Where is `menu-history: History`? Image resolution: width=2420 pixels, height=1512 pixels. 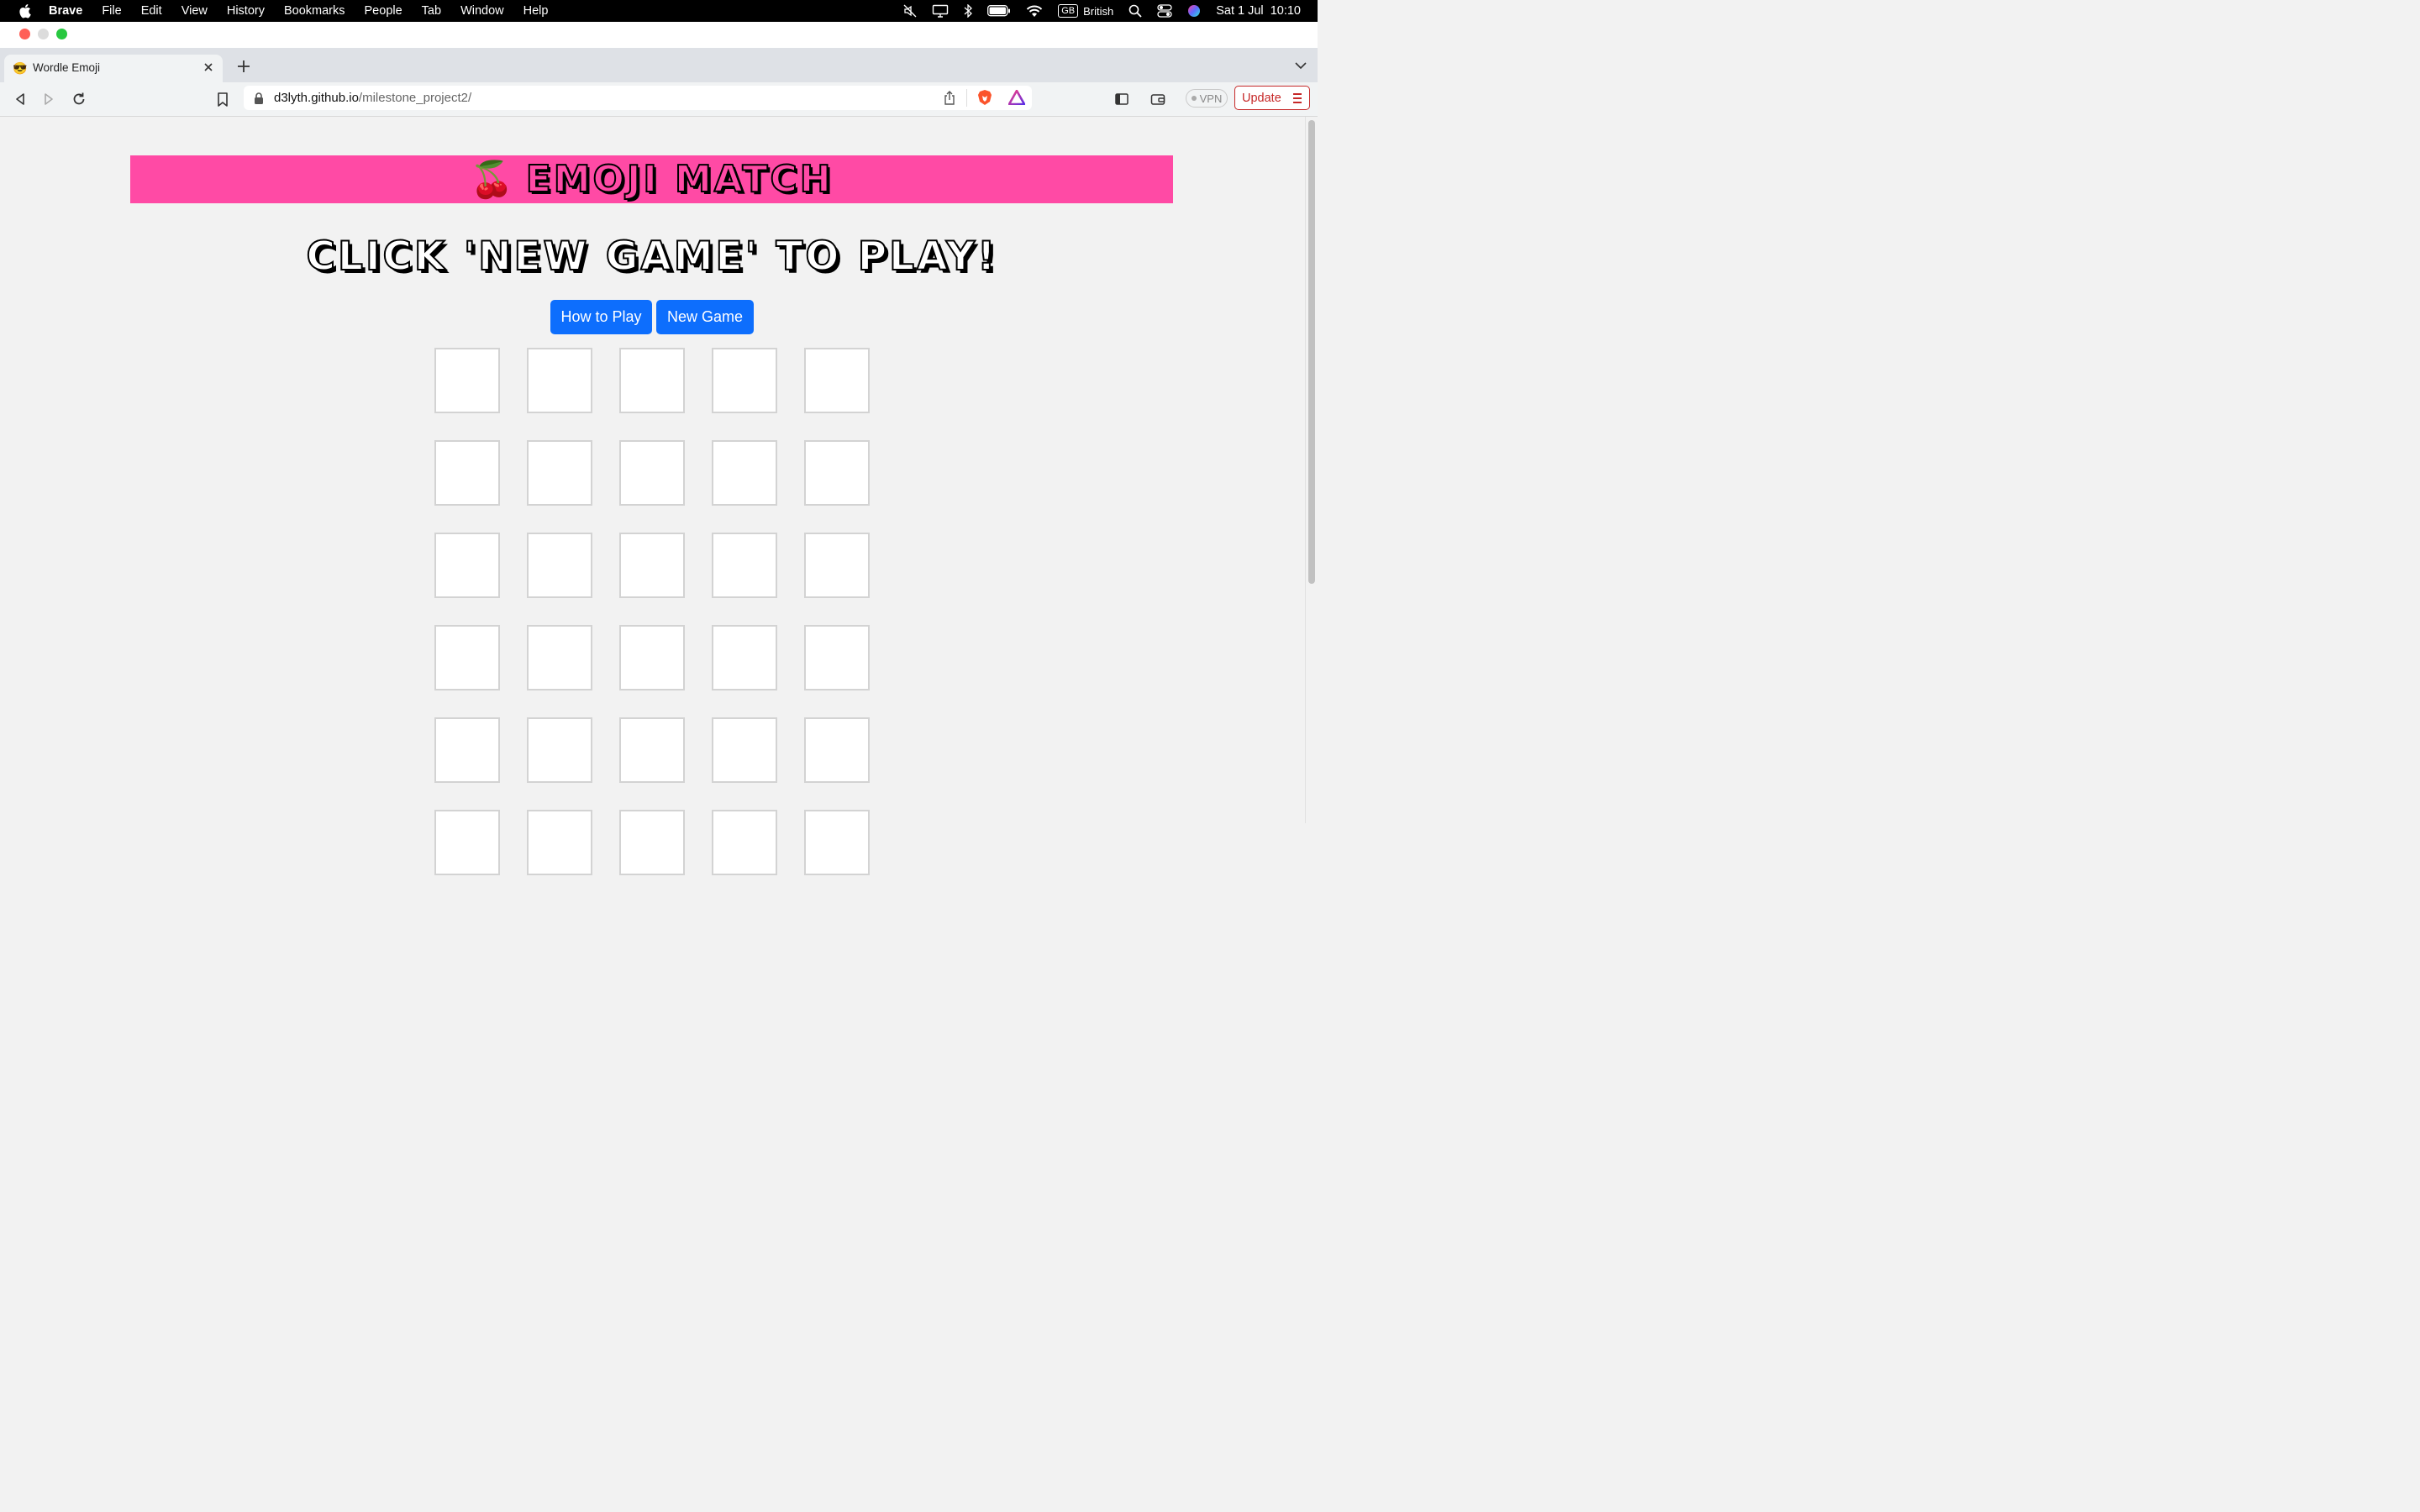
menu-history: History is located at coordinates (246, 11).